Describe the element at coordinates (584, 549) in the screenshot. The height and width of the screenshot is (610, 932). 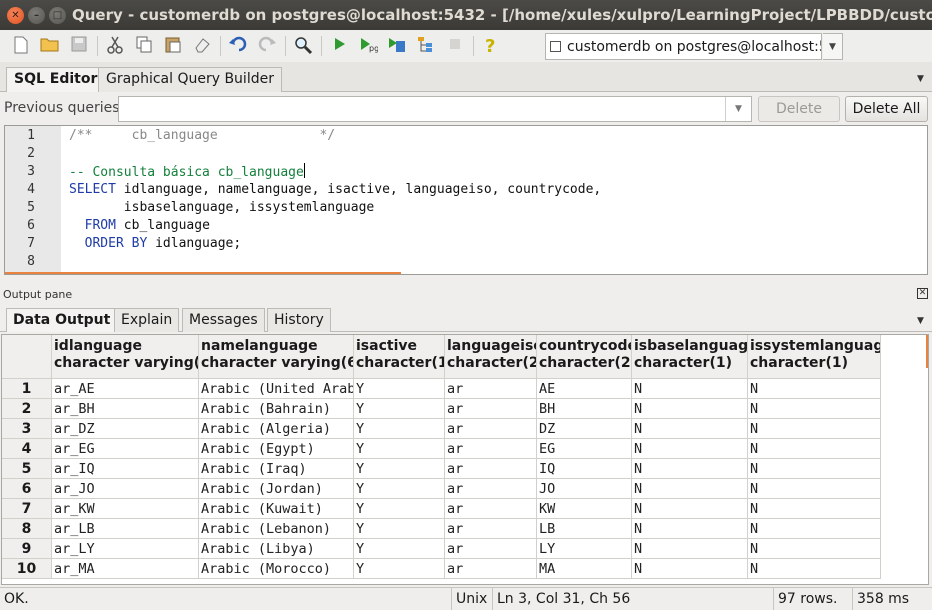
I see `table-cell: LY` at that location.